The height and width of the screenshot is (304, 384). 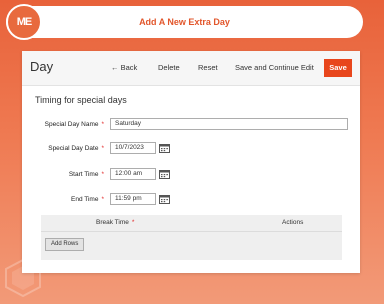 I want to click on top-banner: ME Add A New Extra Day, so click(x=184, y=22).